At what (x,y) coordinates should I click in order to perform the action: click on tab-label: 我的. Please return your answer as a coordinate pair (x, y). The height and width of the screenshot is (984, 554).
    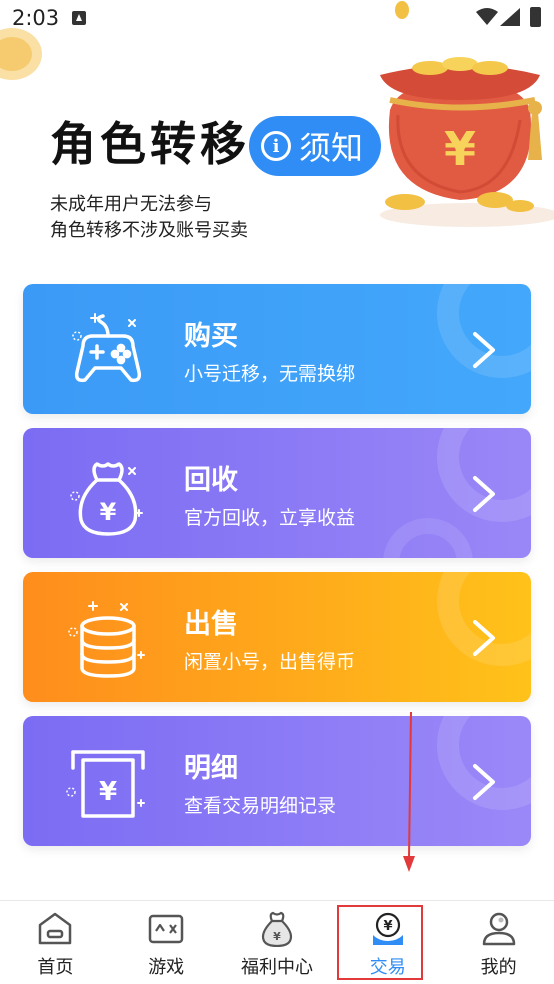
    Looking at the image, I should click on (498, 967).